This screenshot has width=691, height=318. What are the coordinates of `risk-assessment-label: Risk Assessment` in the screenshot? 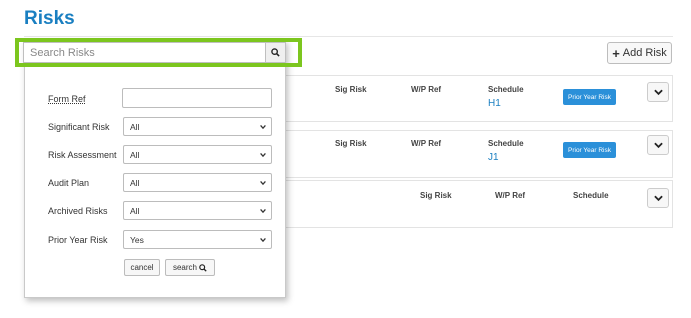 It's located at (82, 155).